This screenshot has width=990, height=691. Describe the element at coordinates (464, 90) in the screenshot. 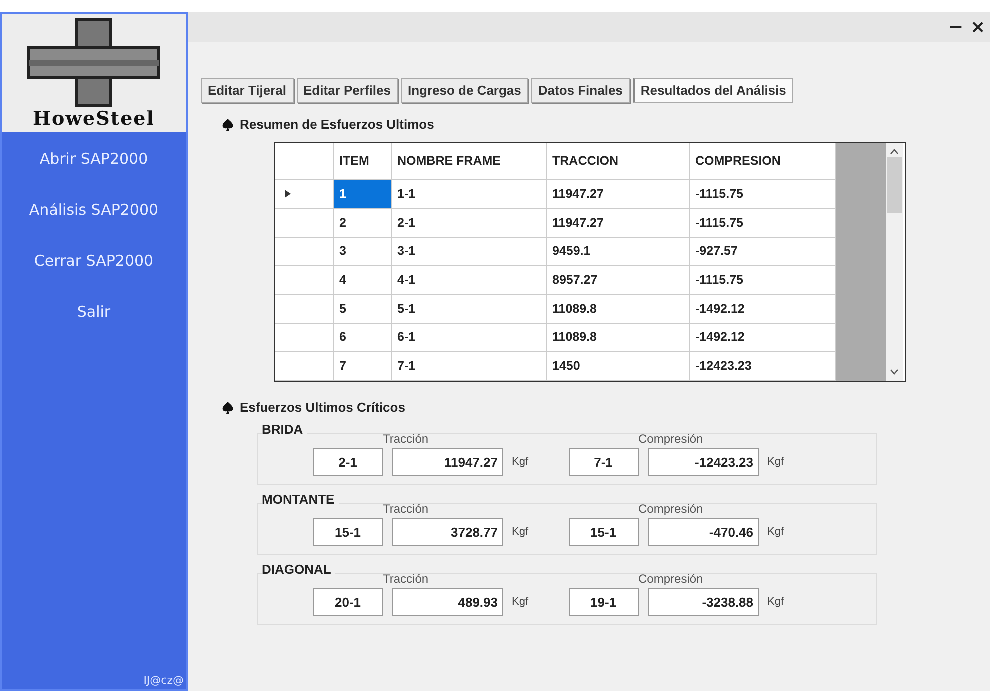

I see `tab: Ingreso de Cargas` at that location.